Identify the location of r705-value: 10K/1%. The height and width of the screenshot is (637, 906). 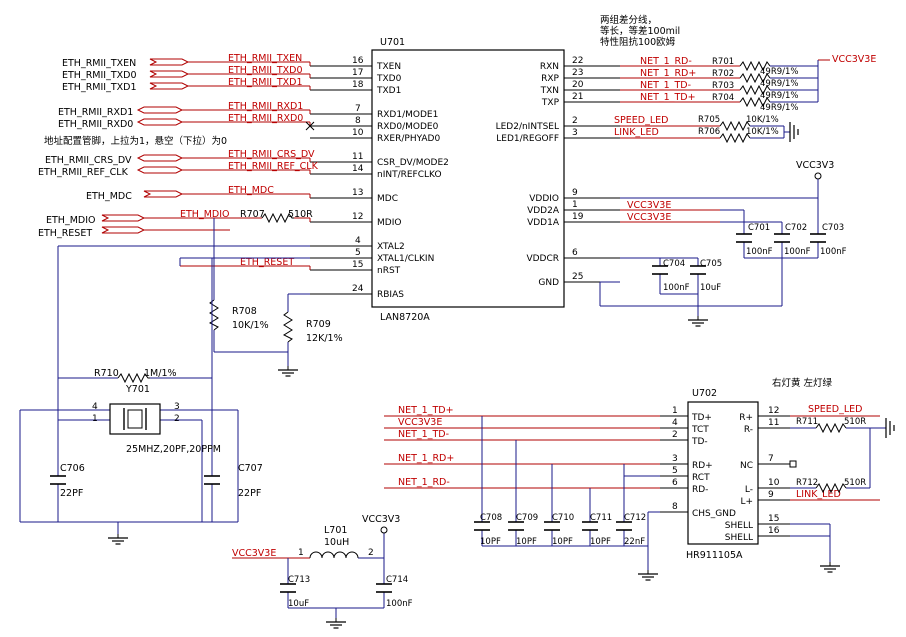
(762, 120).